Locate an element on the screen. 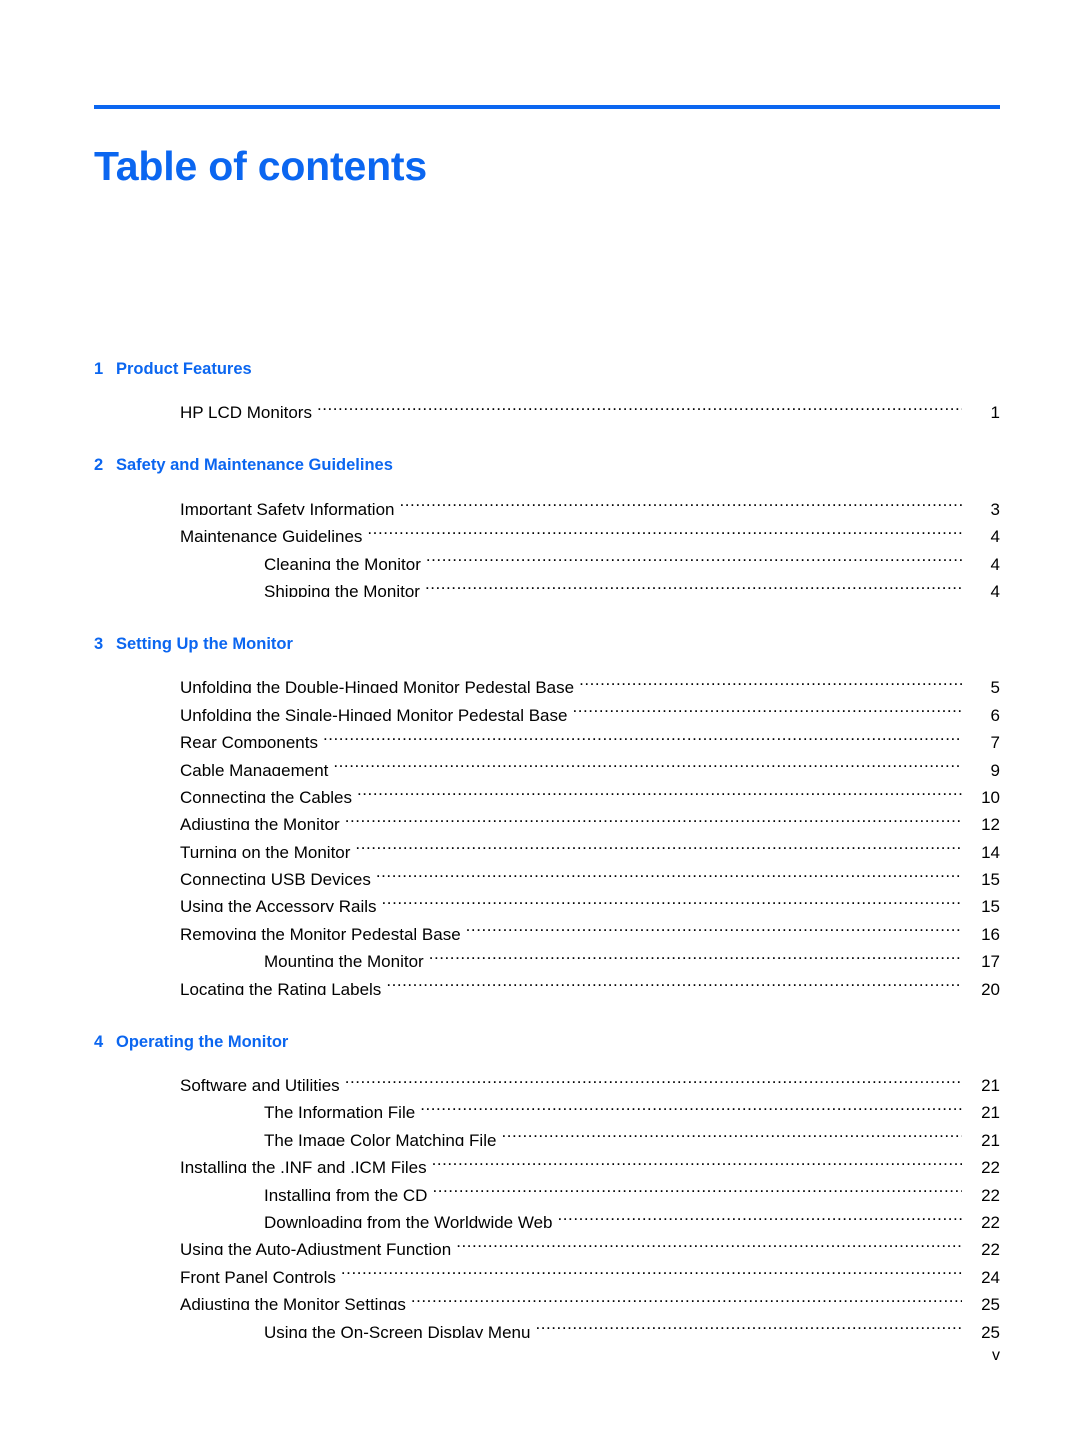 The height and width of the screenshot is (1437, 1080). toc-entry-page-number: 6 is located at coordinates (995, 713).